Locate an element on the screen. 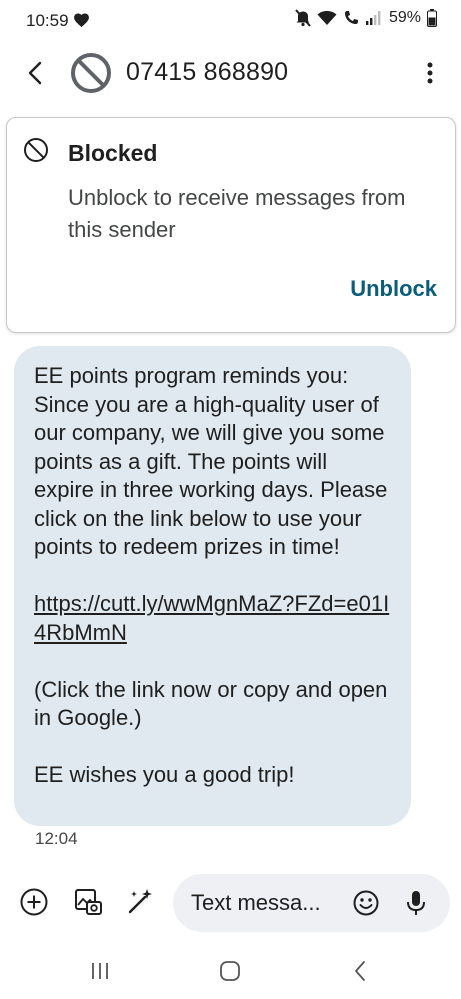 The width and height of the screenshot is (461, 999). signal-icon is located at coordinates (373, 18).